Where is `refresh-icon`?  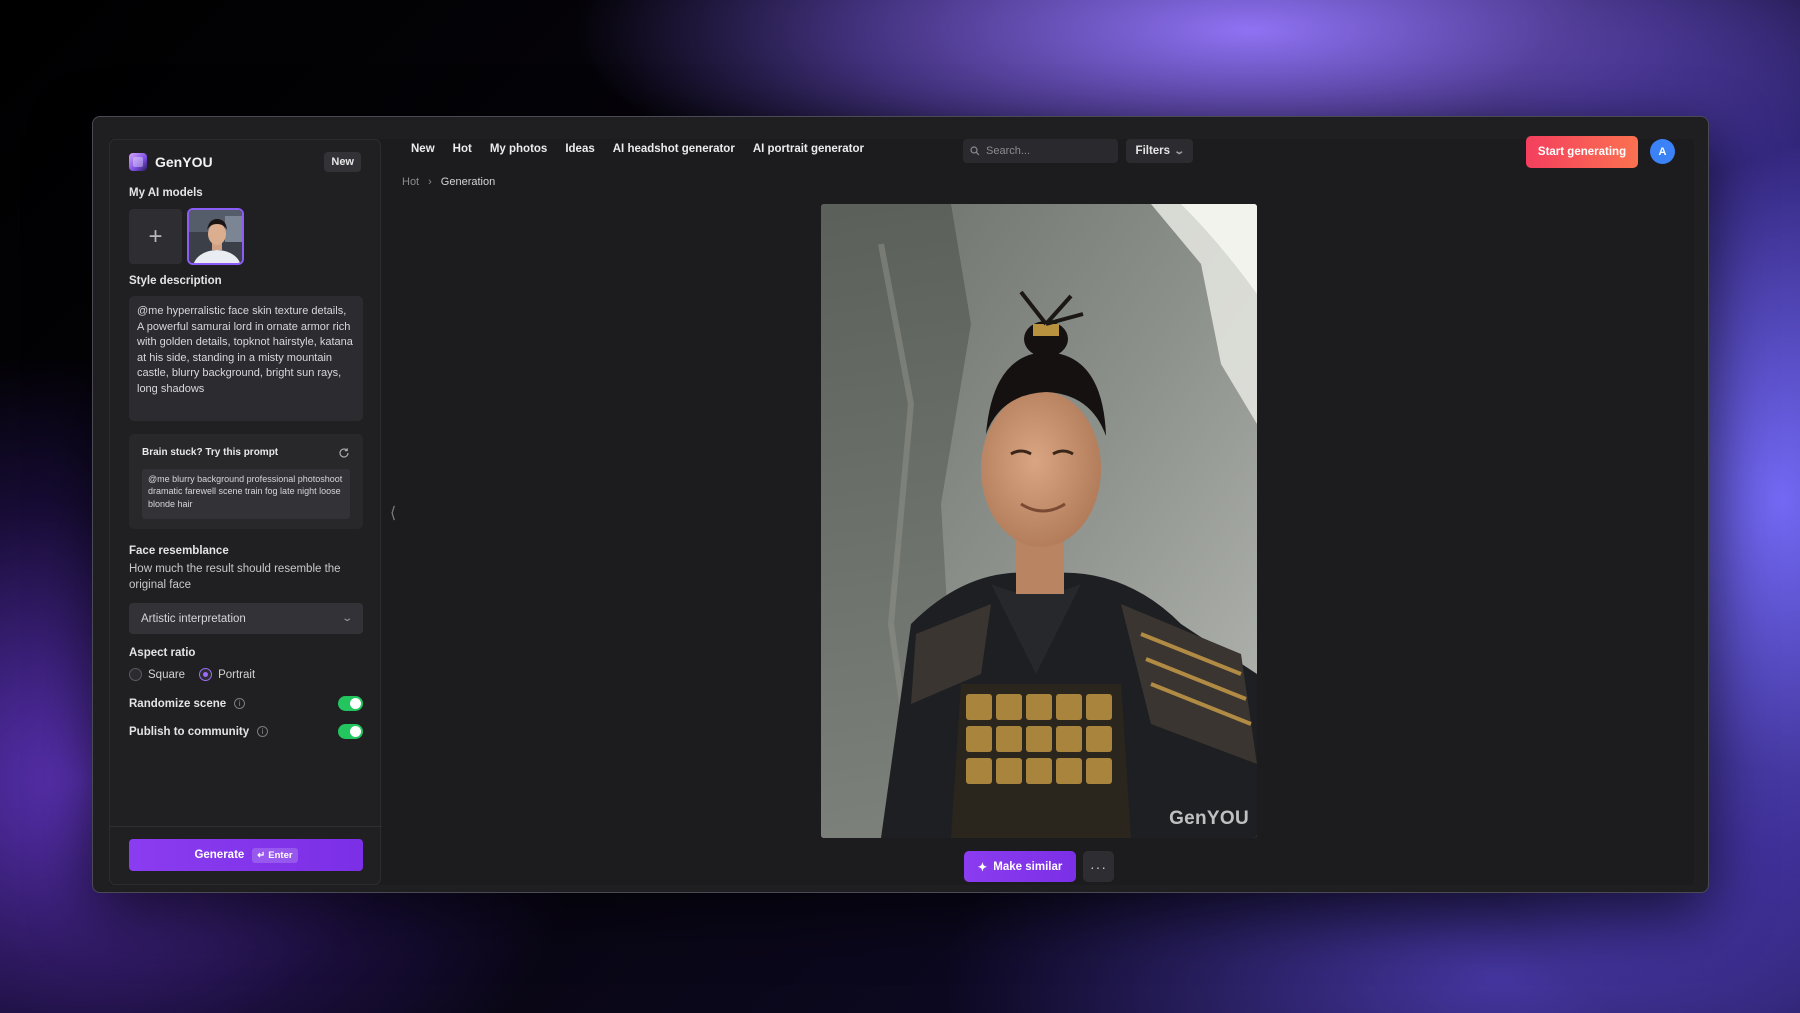 refresh-icon is located at coordinates (344, 453).